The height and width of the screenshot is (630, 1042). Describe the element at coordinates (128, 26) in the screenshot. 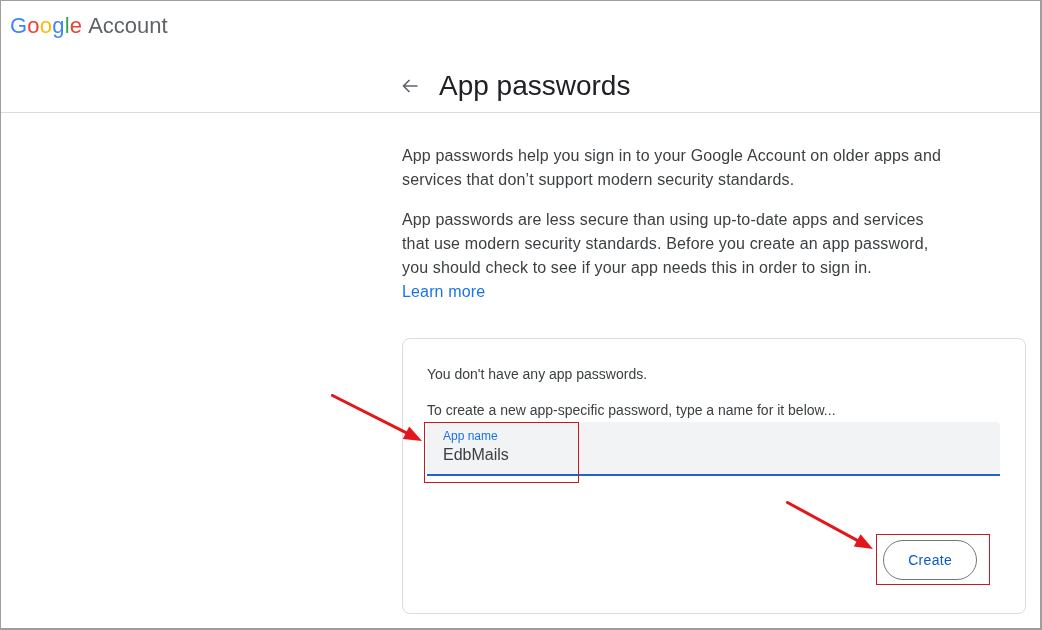

I see `product-name: Account` at that location.